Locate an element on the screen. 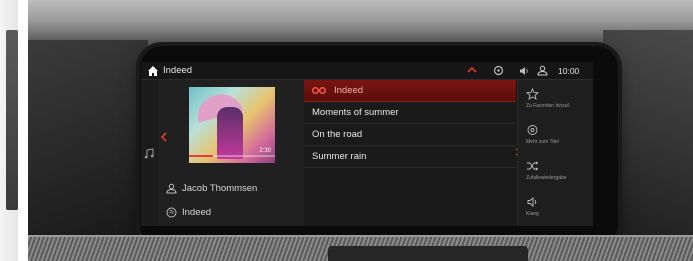  album-row: Indeed is located at coordinates (234, 213).